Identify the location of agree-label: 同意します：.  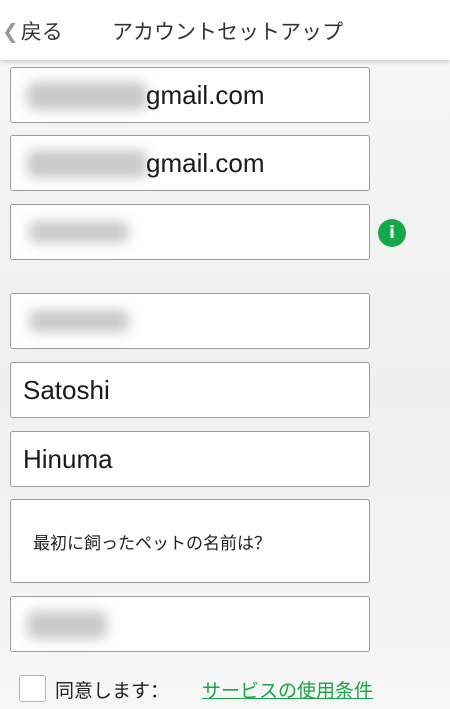
(112, 690).